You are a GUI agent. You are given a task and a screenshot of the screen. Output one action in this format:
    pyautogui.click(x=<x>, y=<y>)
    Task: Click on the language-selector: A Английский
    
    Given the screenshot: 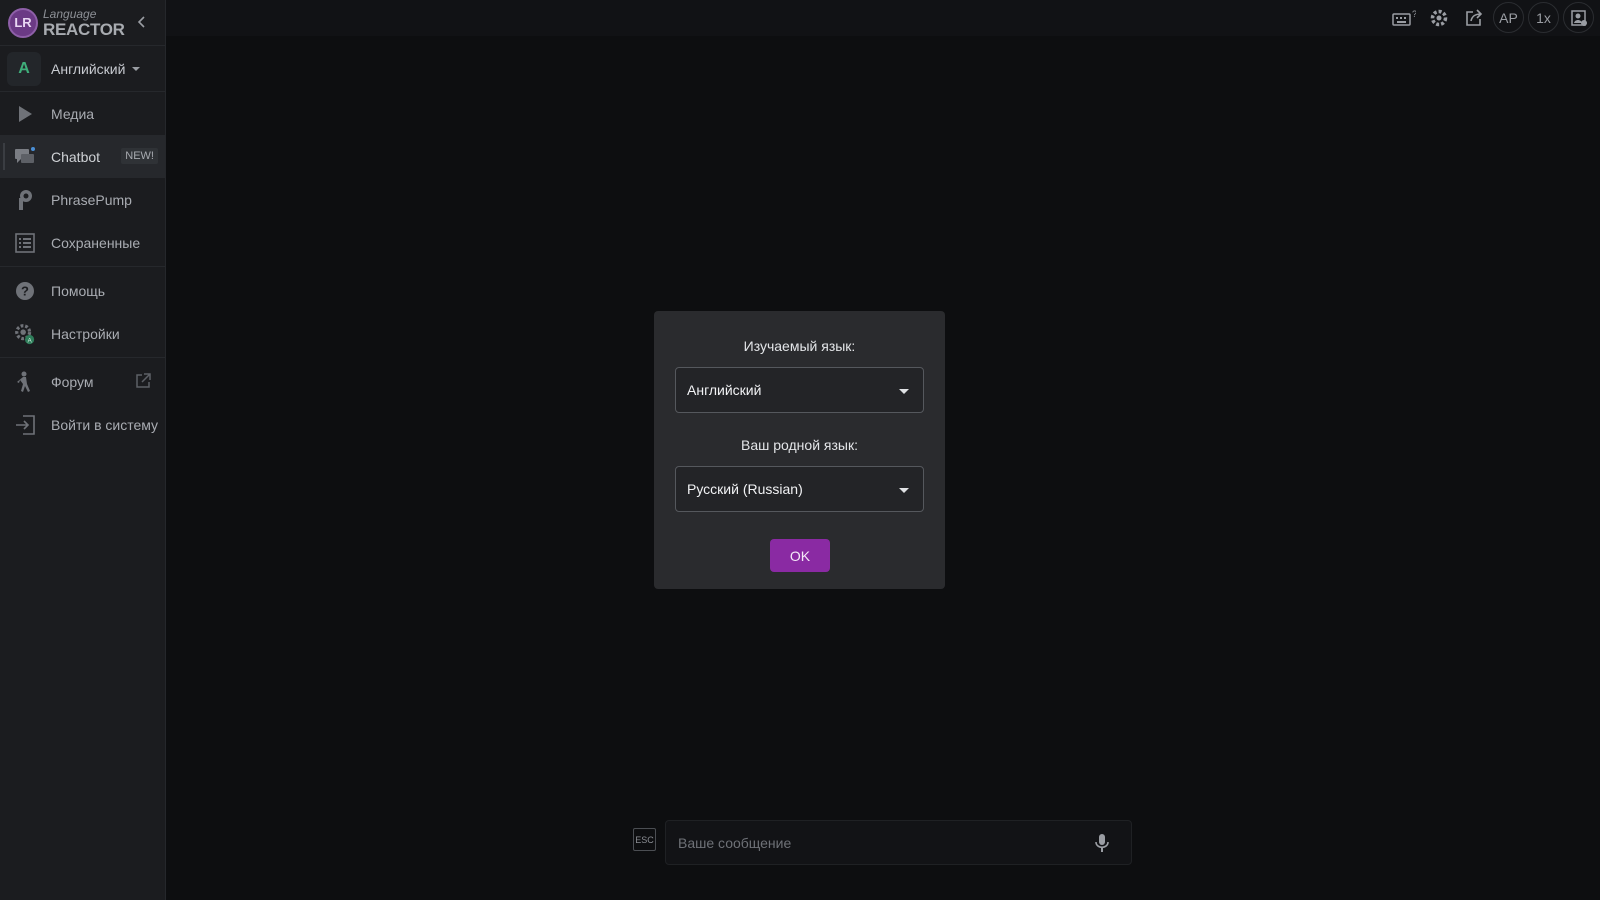 What is the action you would take?
    pyautogui.click(x=82, y=69)
    